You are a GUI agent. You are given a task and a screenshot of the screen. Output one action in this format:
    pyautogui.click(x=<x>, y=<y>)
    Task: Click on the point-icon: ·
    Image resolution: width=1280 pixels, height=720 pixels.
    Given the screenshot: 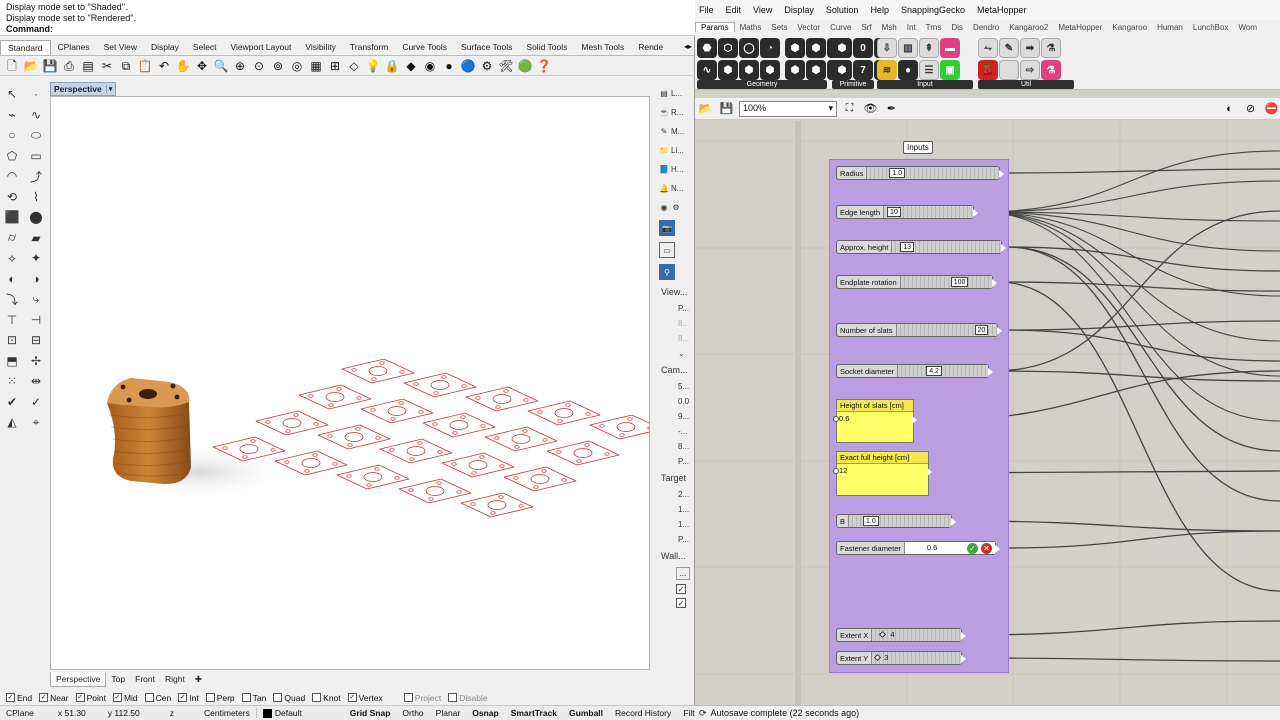 What is the action you would take?
    pyautogui.click(x=36, y=94)
    